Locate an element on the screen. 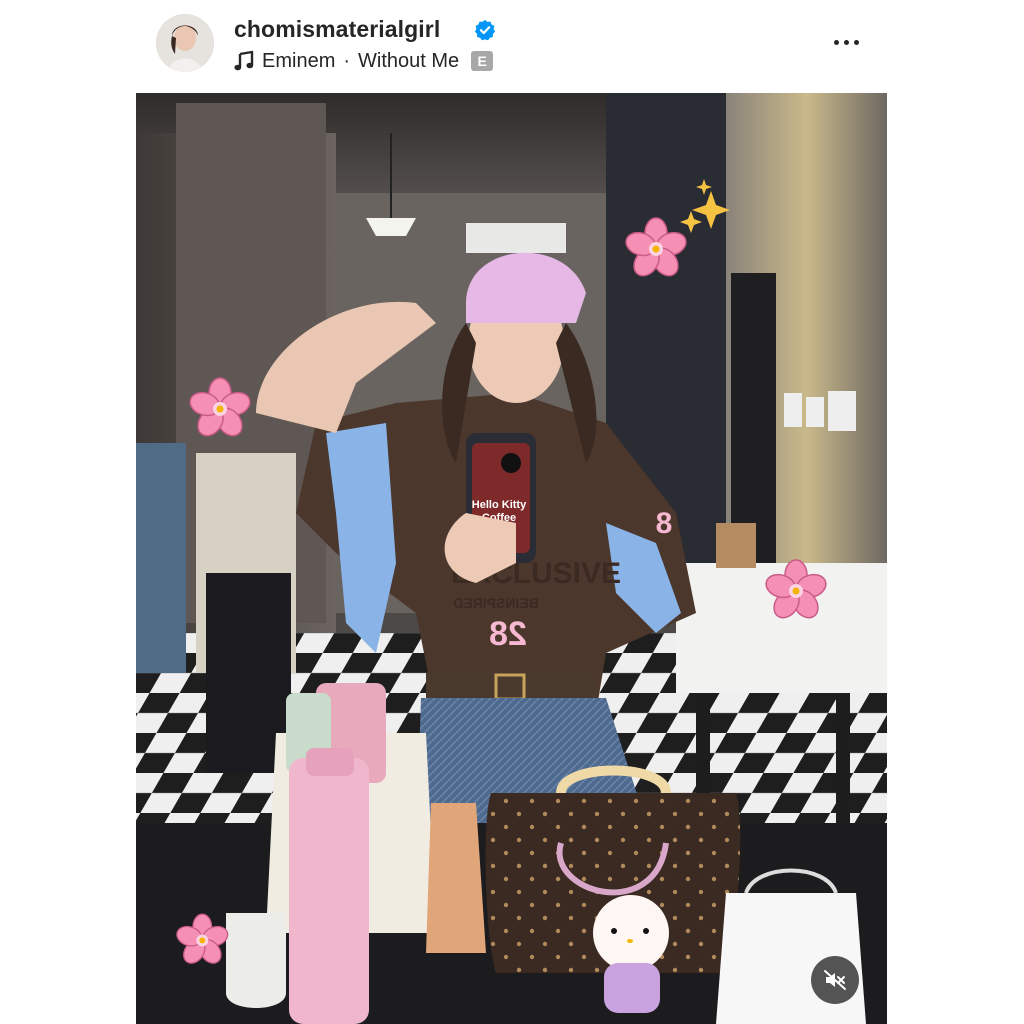 This screenshot has height=1024, width=1024. explicit-badge: E is located at coordinates (482, 61).